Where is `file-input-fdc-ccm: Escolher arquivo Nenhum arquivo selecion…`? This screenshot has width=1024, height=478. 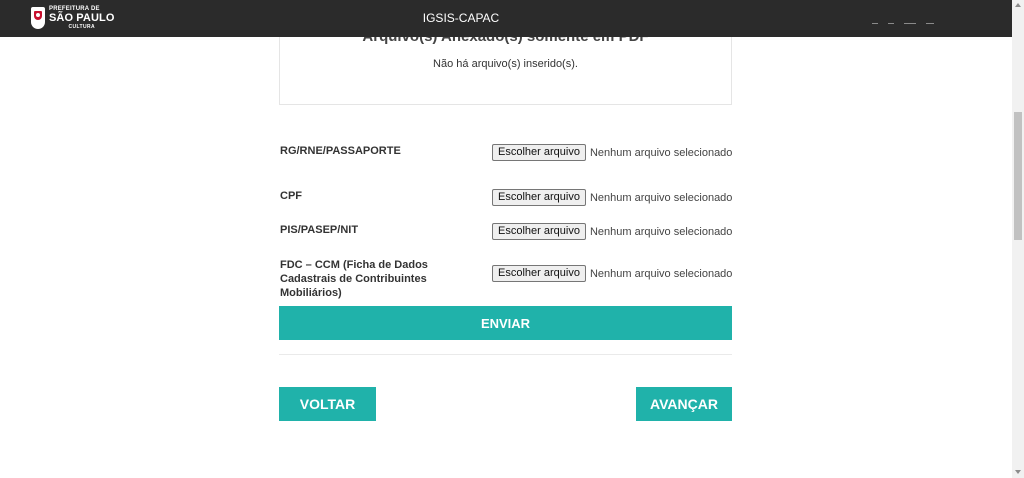
file-input-fdc-ccm: Escolher arquivo Nenhum arquivo selecion… is located at coordinates (612, 273).